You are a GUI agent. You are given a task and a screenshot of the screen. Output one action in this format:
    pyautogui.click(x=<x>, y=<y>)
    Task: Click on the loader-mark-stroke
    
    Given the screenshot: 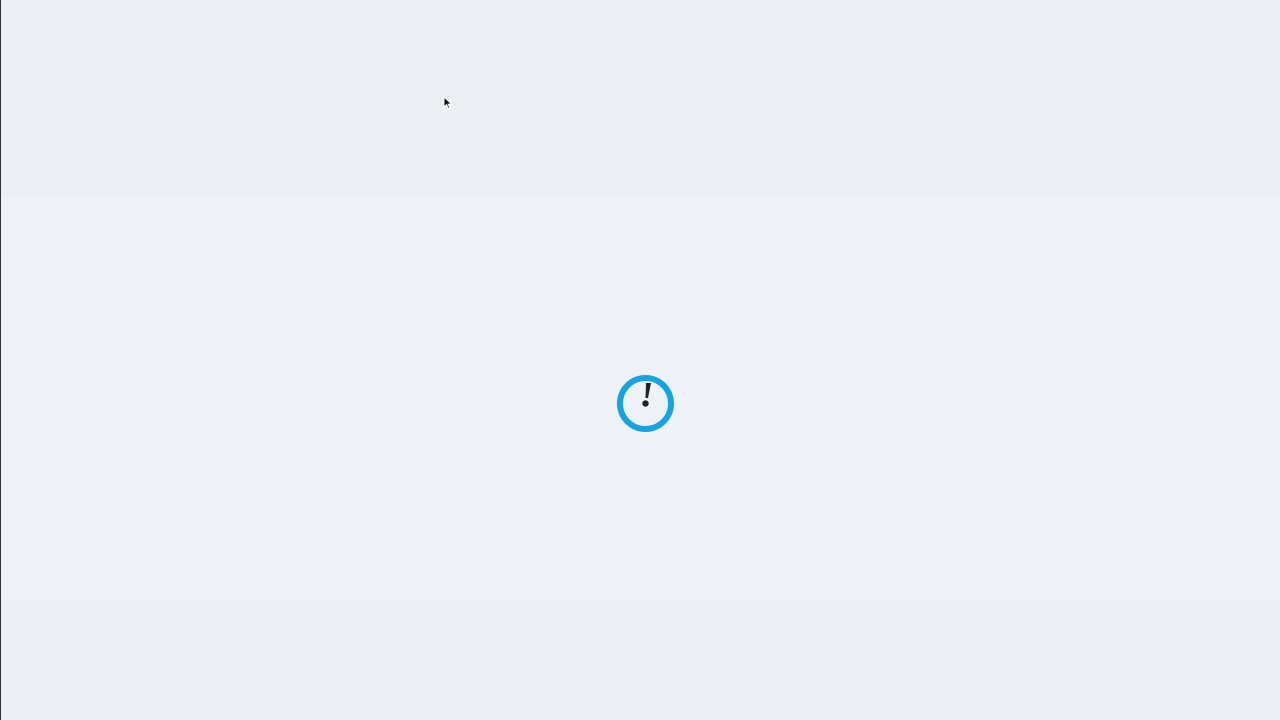 What is the action you would take?
    pyautogui.click(x=648, y=390)
    